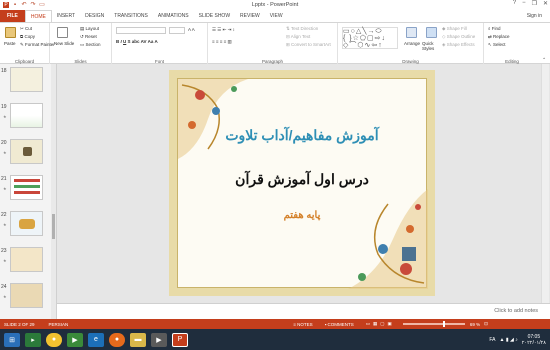 The width and height of the screenshot is (550, 350). I want to click on tab-review: REVIEW, so click(250, 16).